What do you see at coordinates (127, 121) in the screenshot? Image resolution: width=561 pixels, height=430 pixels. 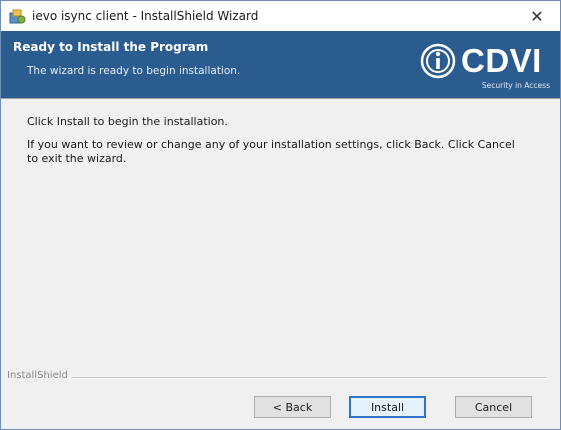 I see `instruction-text: Click Install to begin the installation.` at bounding box center [127, 121].